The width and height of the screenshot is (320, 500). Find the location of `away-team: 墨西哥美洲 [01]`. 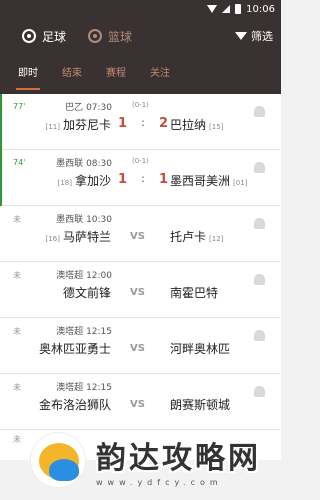

away-team: 墨西哥美洲 [01] is located at coordinates (209, 181).